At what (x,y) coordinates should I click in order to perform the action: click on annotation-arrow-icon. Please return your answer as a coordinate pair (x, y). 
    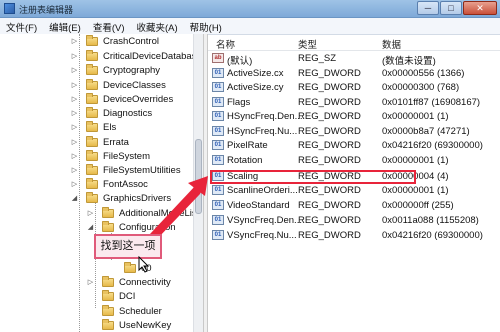
    Looking at the image, I should click on (179, 207).